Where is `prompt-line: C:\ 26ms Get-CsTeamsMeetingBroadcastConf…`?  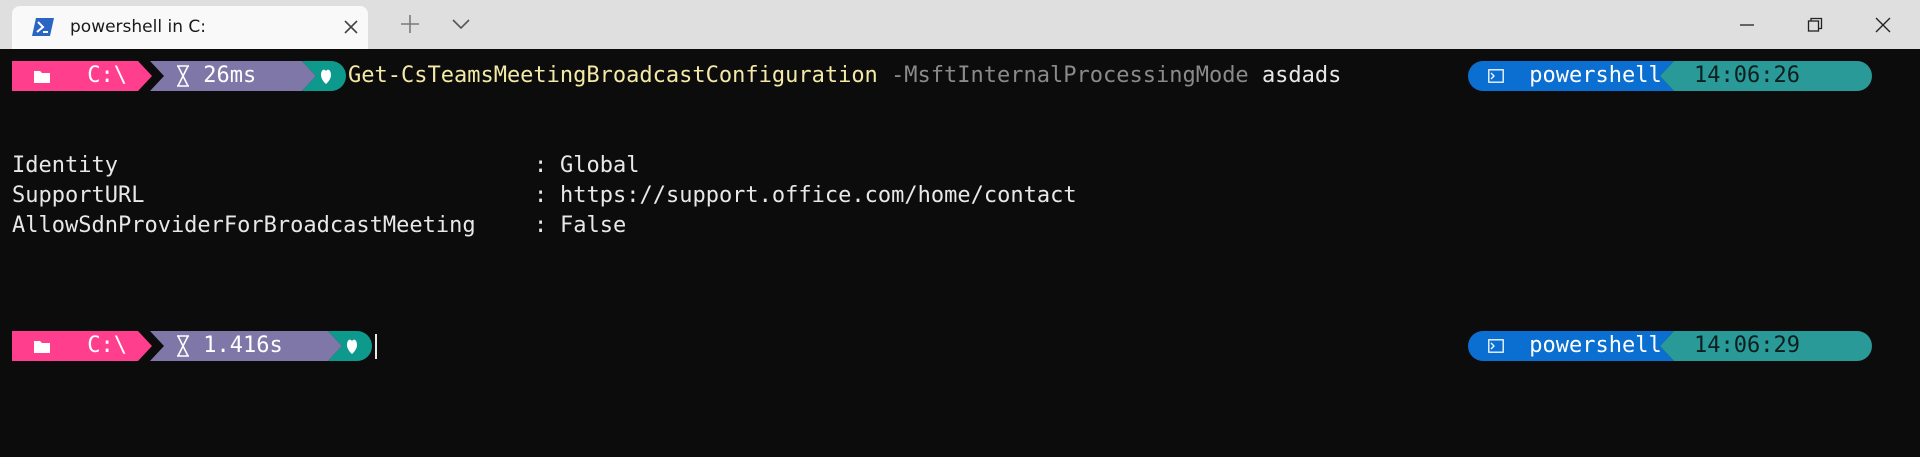 prompt-line: C:\ 26ms Get-CsTeamsMeetingBroadcastConf… is located at coordinates (962, 76).